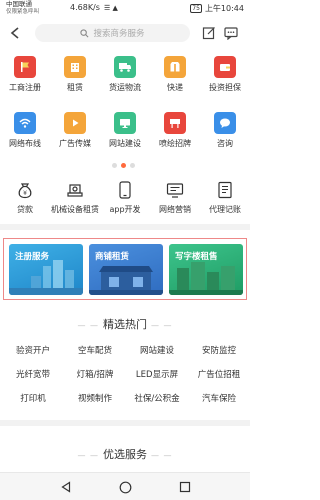  Describe the element at coordinates (157, 374) in the screenshot. I see `hot-item: LED显示屏` at that location.